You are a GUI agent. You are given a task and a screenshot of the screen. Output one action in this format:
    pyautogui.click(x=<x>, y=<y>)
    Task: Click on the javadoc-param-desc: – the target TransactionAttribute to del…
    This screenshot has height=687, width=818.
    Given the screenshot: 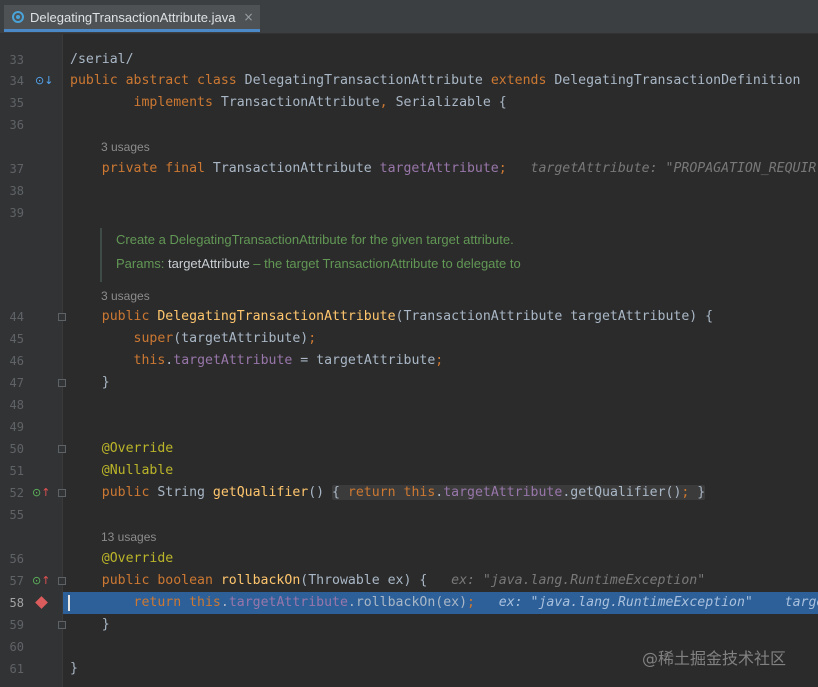 What is the action you would take?
    pyautogui.click(x=385, y=263)
    